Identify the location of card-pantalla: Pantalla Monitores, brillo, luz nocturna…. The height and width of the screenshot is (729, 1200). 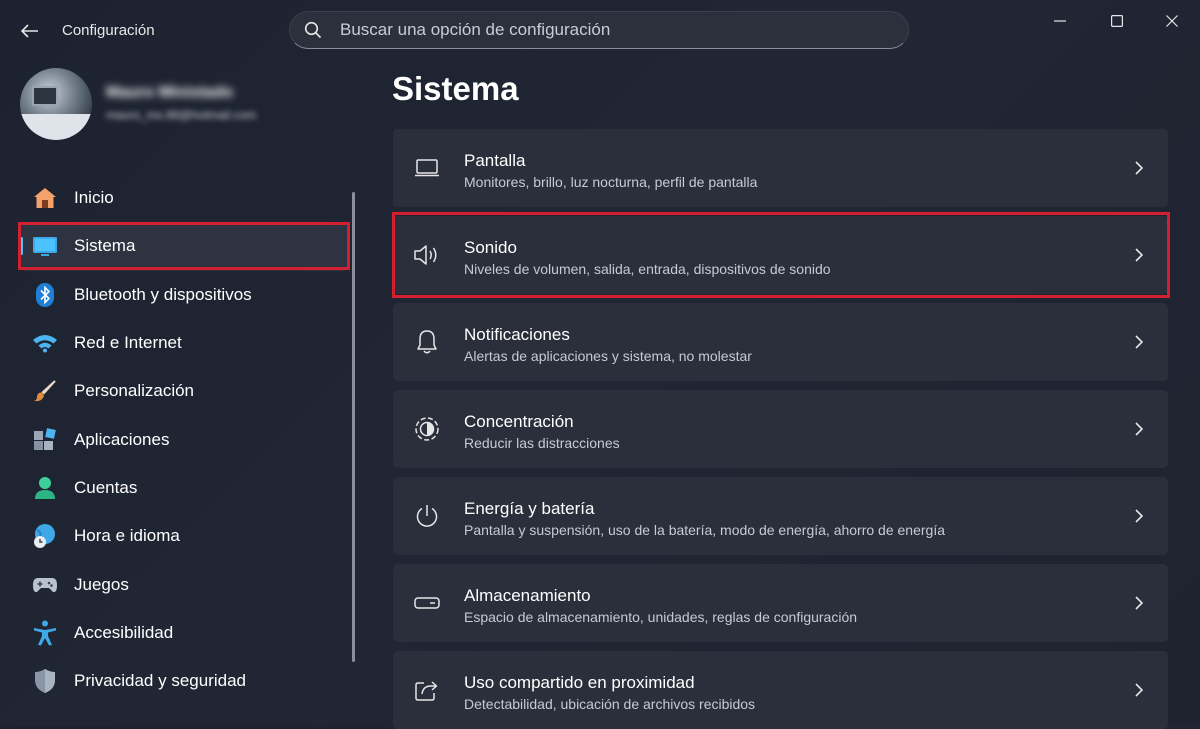
(780, 168).